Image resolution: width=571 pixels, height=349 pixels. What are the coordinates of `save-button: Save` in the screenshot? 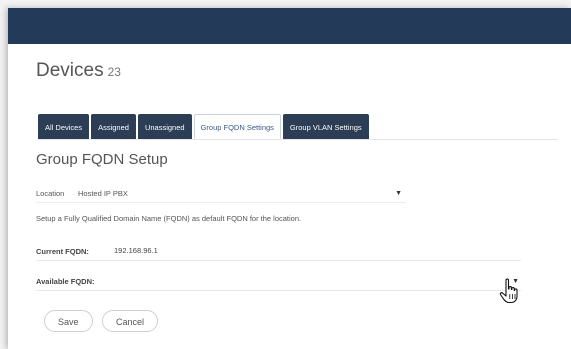 It's located at (68, 321).